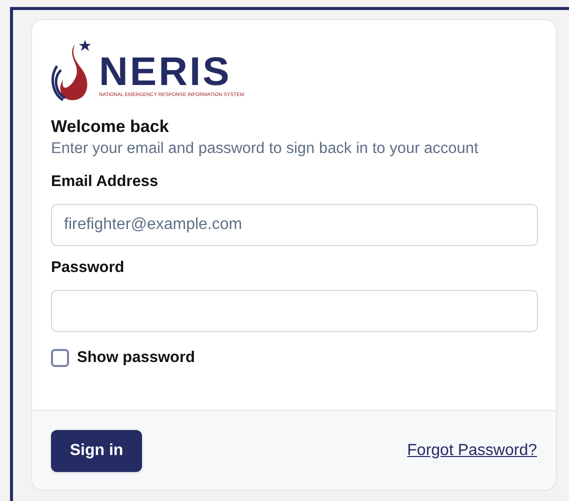 This screenshot has height=501, width=569. I want to click on checkbox, so click(60, 357).